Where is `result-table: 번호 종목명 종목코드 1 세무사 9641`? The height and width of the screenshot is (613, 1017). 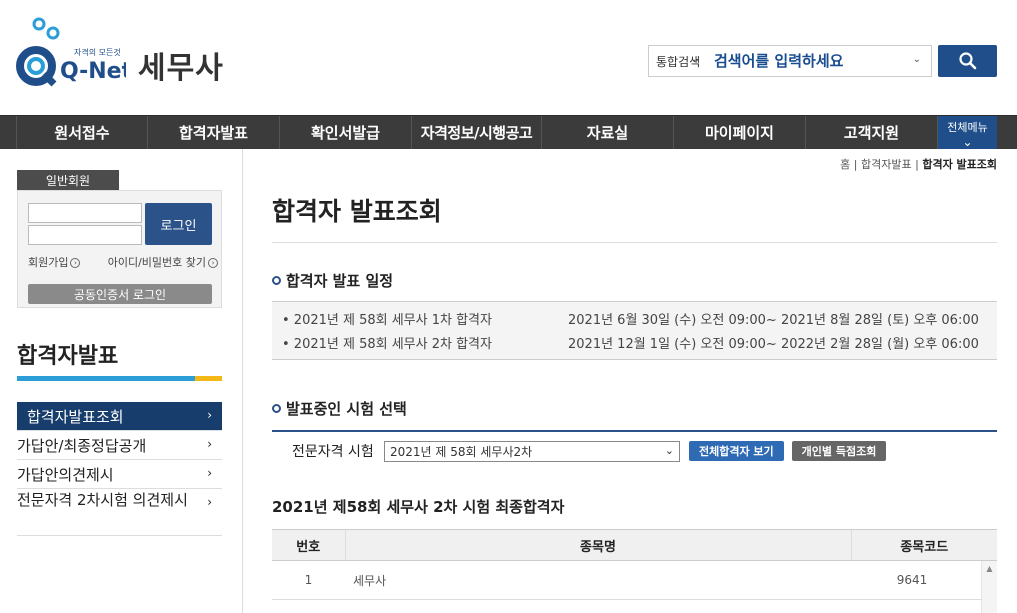
result-table: 번호 종목명 종목코드 1 세무사 9641 is located at coordinates (634, 564).